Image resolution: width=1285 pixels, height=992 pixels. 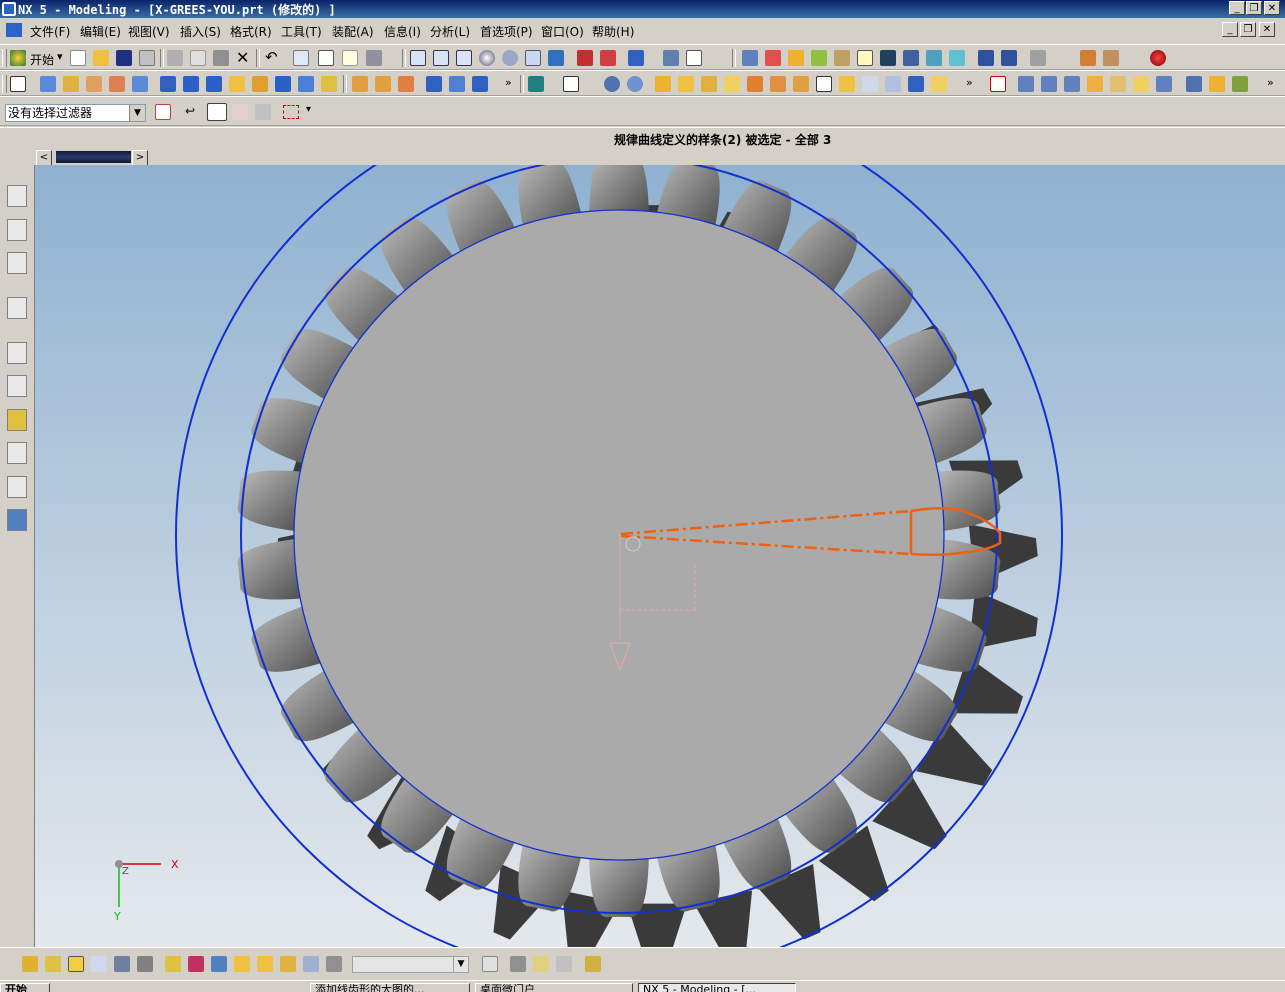 I want to click on datum-plane-icon, so click(x=571, y=84).